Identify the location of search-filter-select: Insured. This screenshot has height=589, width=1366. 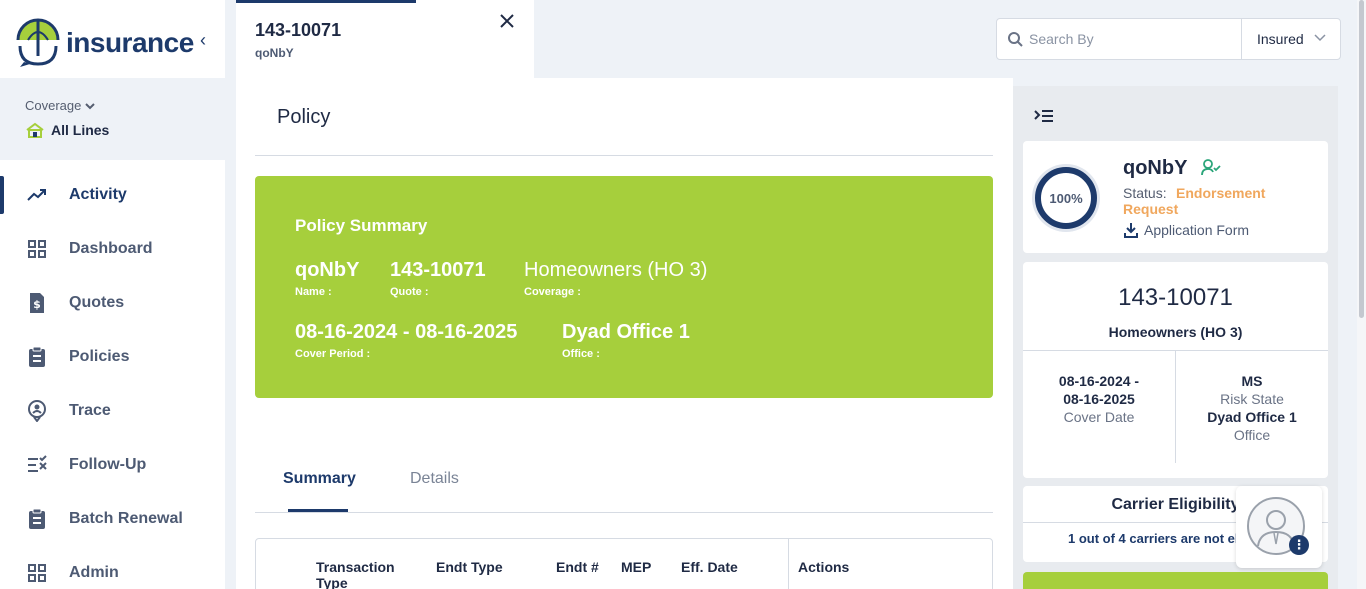
(1280, 39).